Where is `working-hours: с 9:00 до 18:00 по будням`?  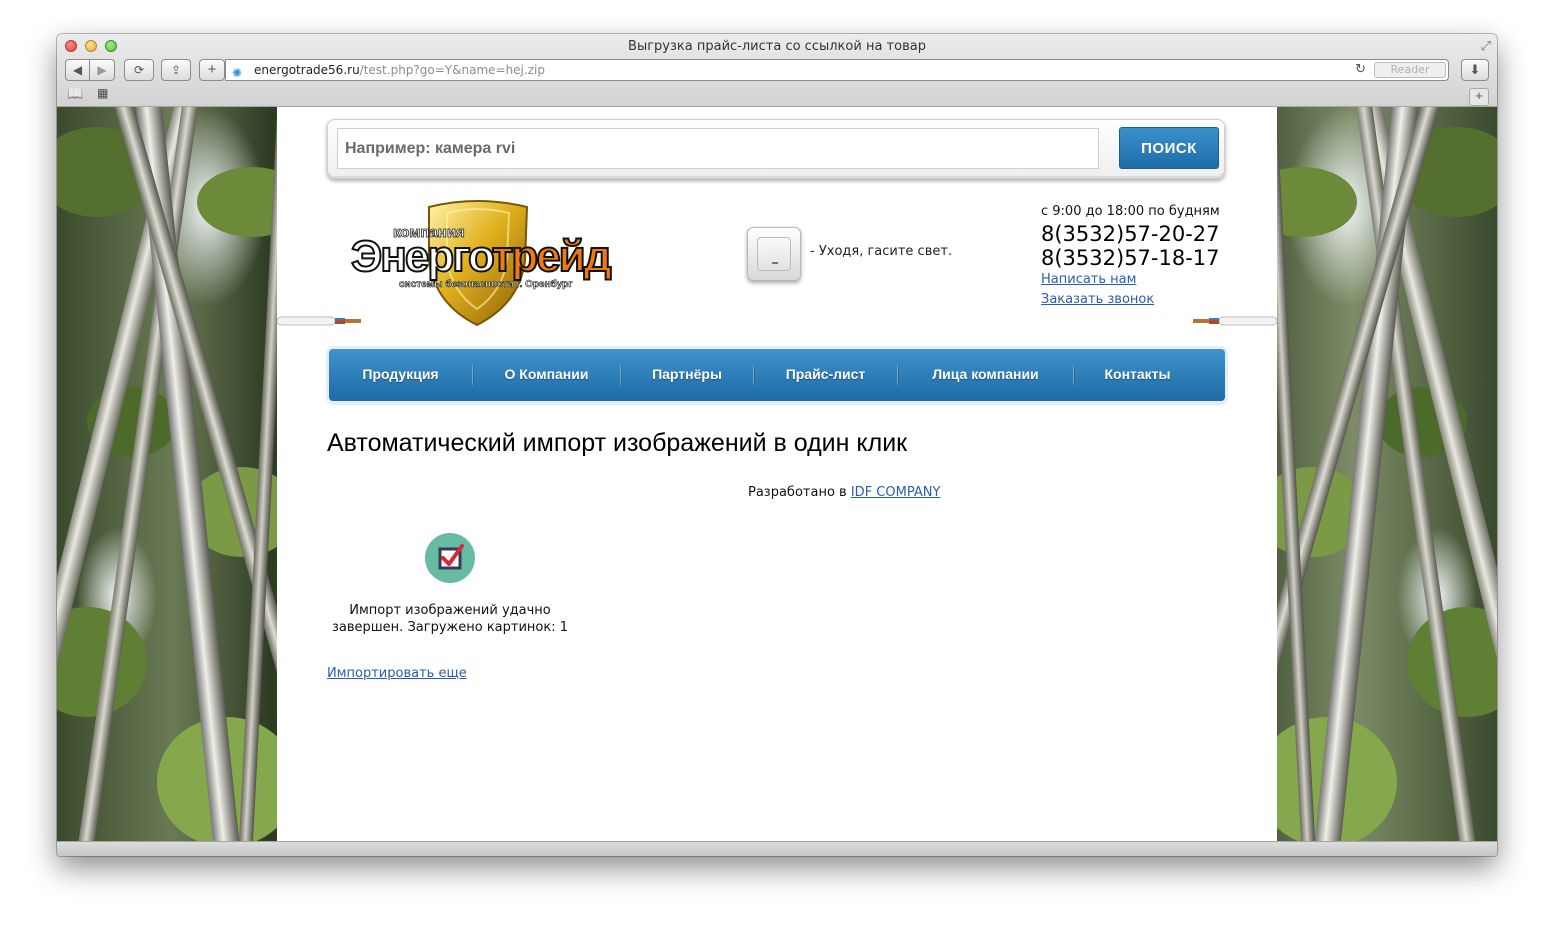
working-hours: с 9:00 до 18:00 по будням is located at coordinates (1130, 211).